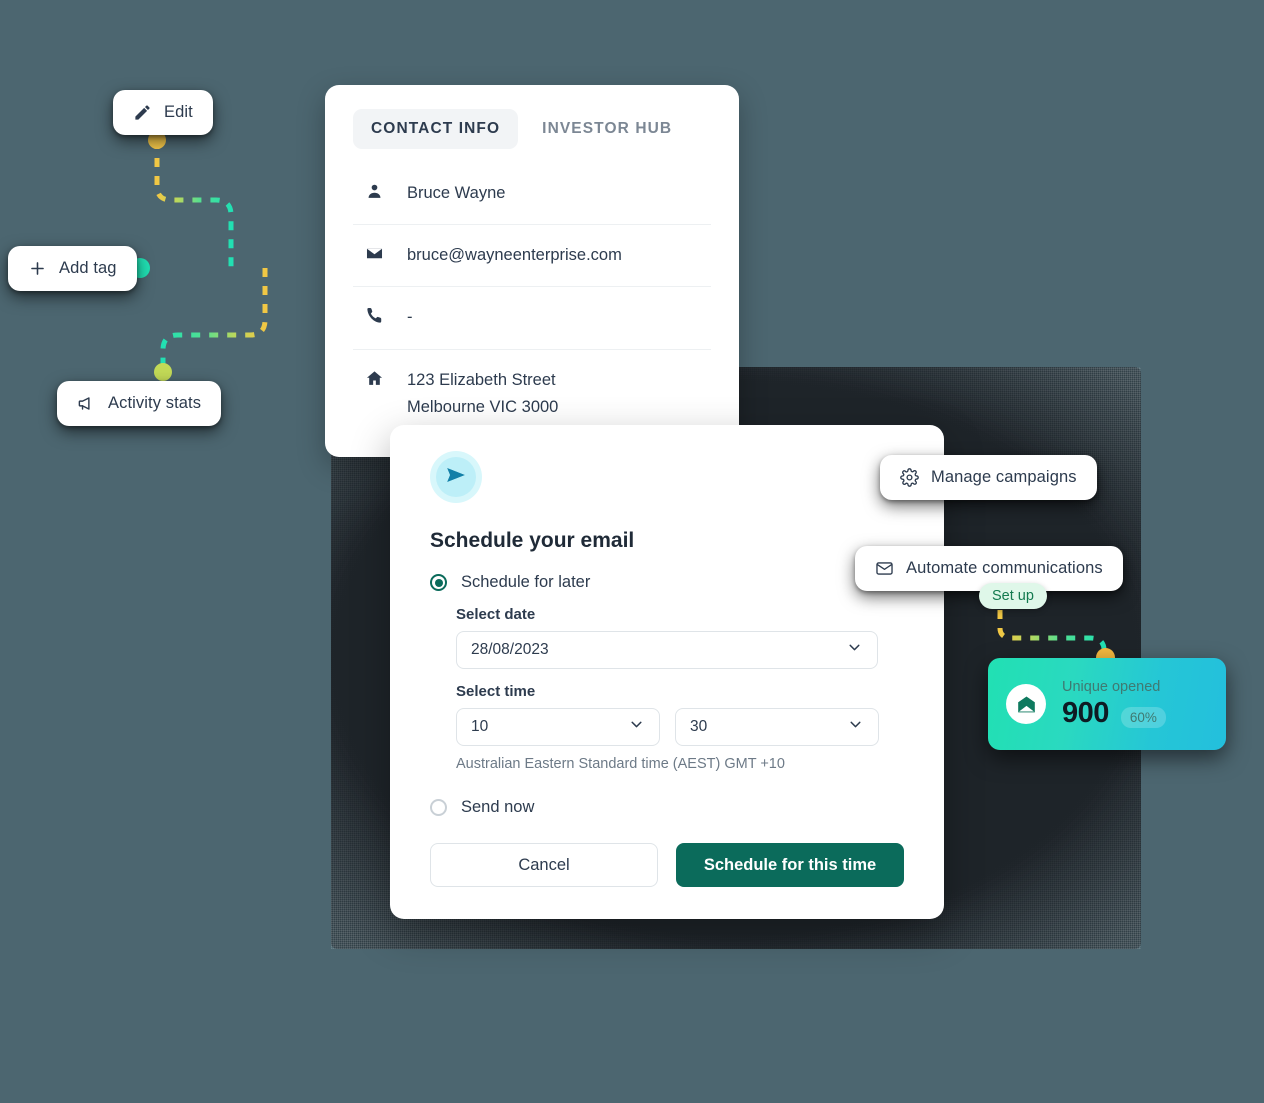  I want to click on contact-address-line2: Melbourne VIC 3000, so click(483, 406).